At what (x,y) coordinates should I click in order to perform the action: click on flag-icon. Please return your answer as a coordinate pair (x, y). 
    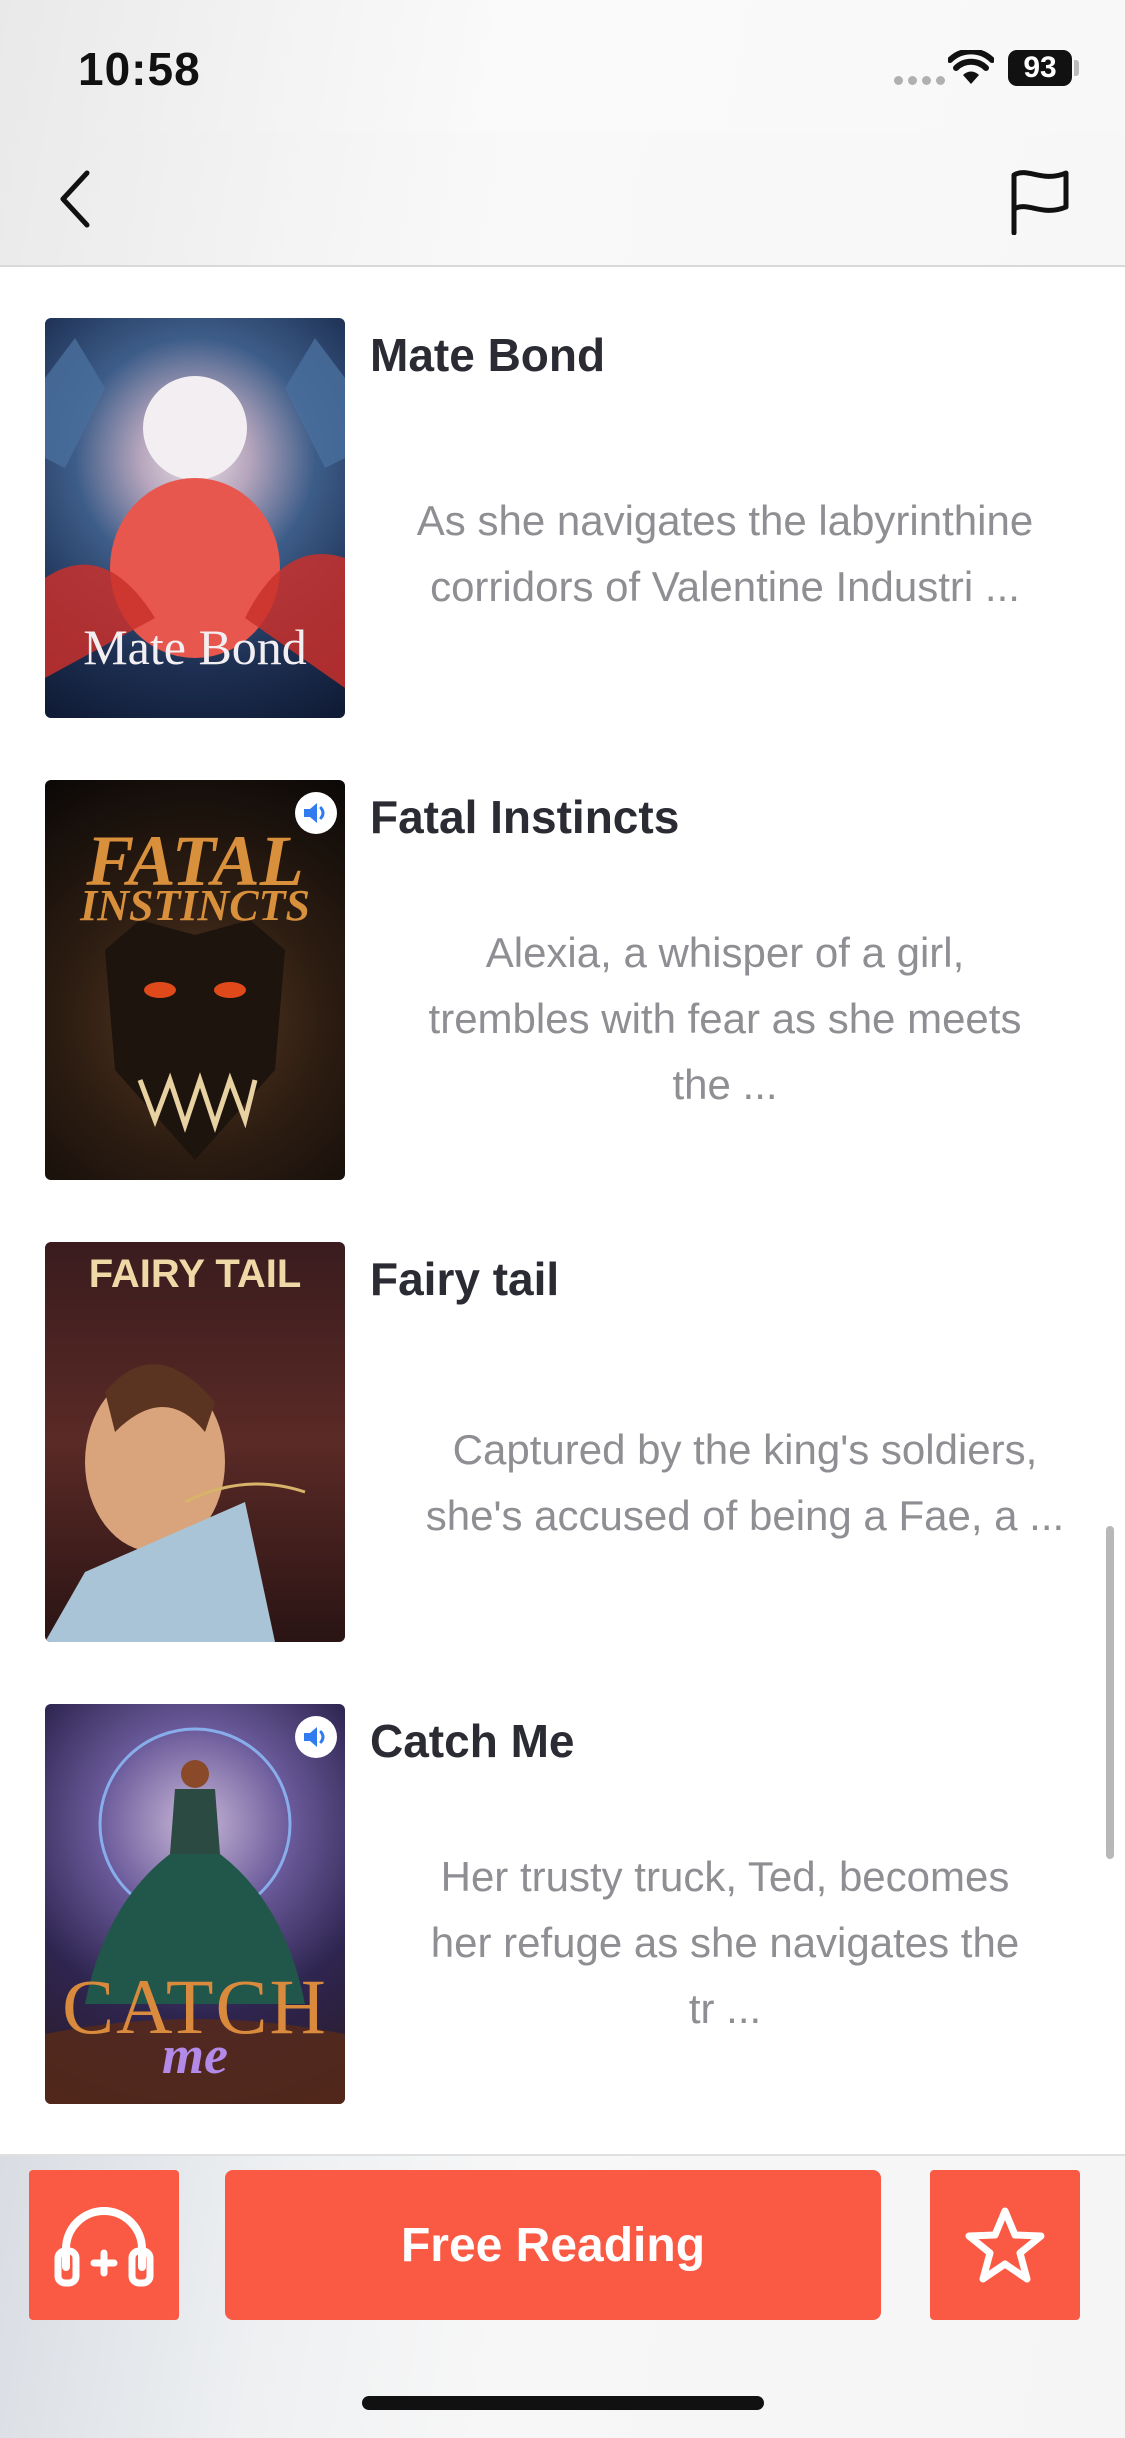
    Looking at the image, I should click on (1040, 202).